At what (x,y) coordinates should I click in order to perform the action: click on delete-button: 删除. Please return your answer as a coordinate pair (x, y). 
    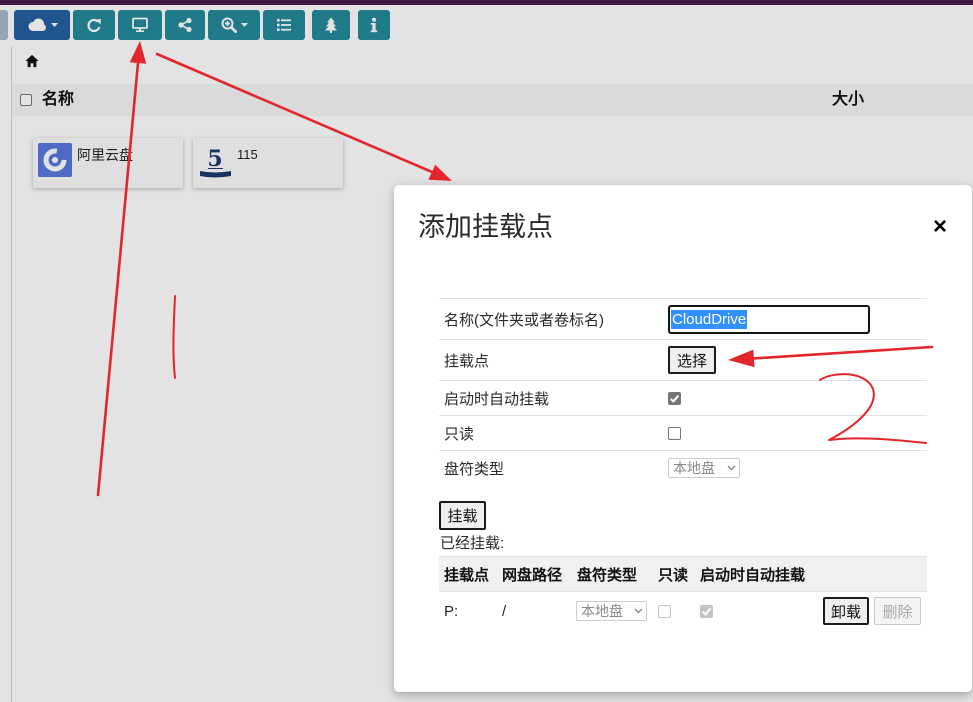
    Looking at the image, I should click on (897, 611).